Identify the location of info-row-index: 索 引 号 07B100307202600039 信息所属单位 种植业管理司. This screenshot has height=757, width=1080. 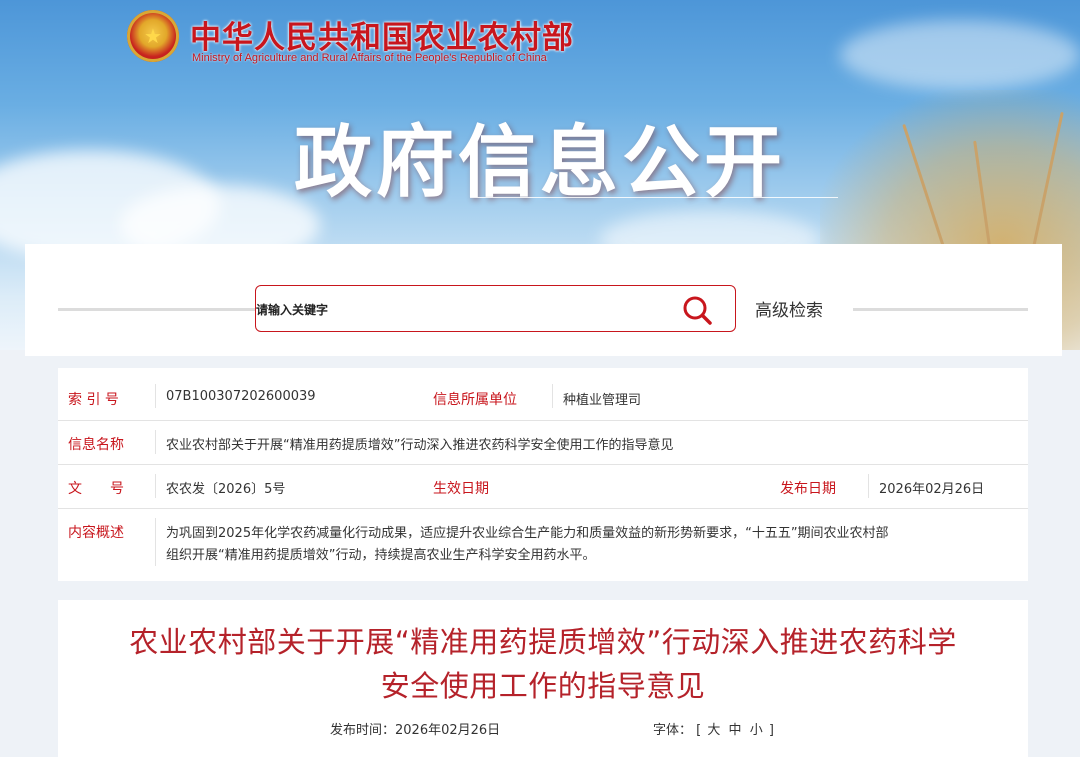
(543, 394).